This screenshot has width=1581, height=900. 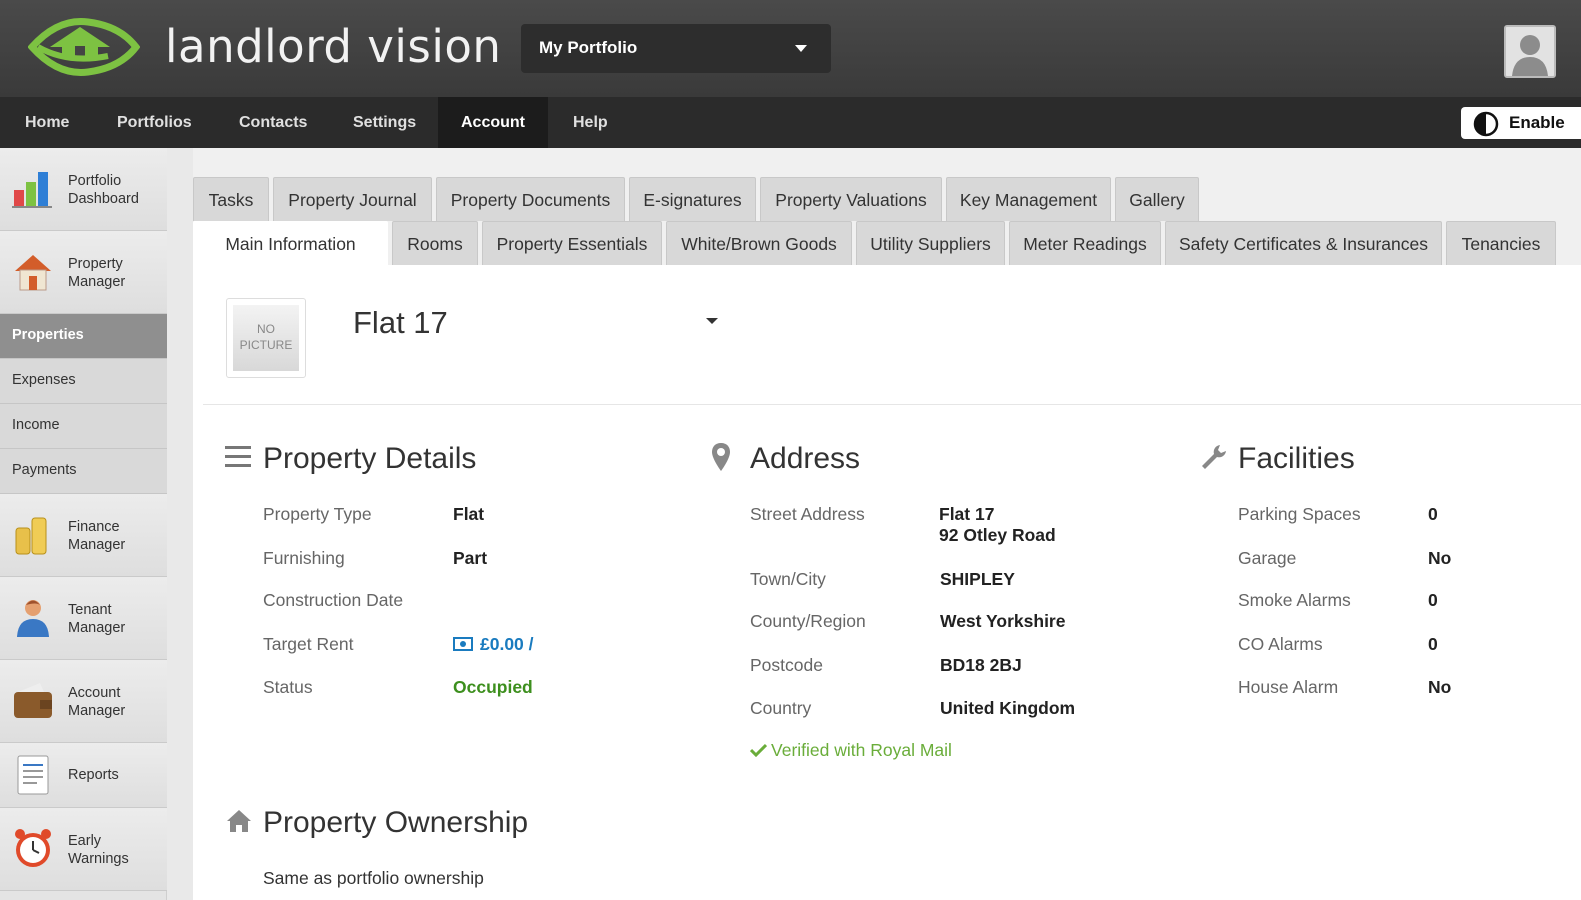 What do you see at coordinates (83, 381) in the screenshot?
I see `sidebar-item-expenses: Expenses` at bounding box center [83, 381].